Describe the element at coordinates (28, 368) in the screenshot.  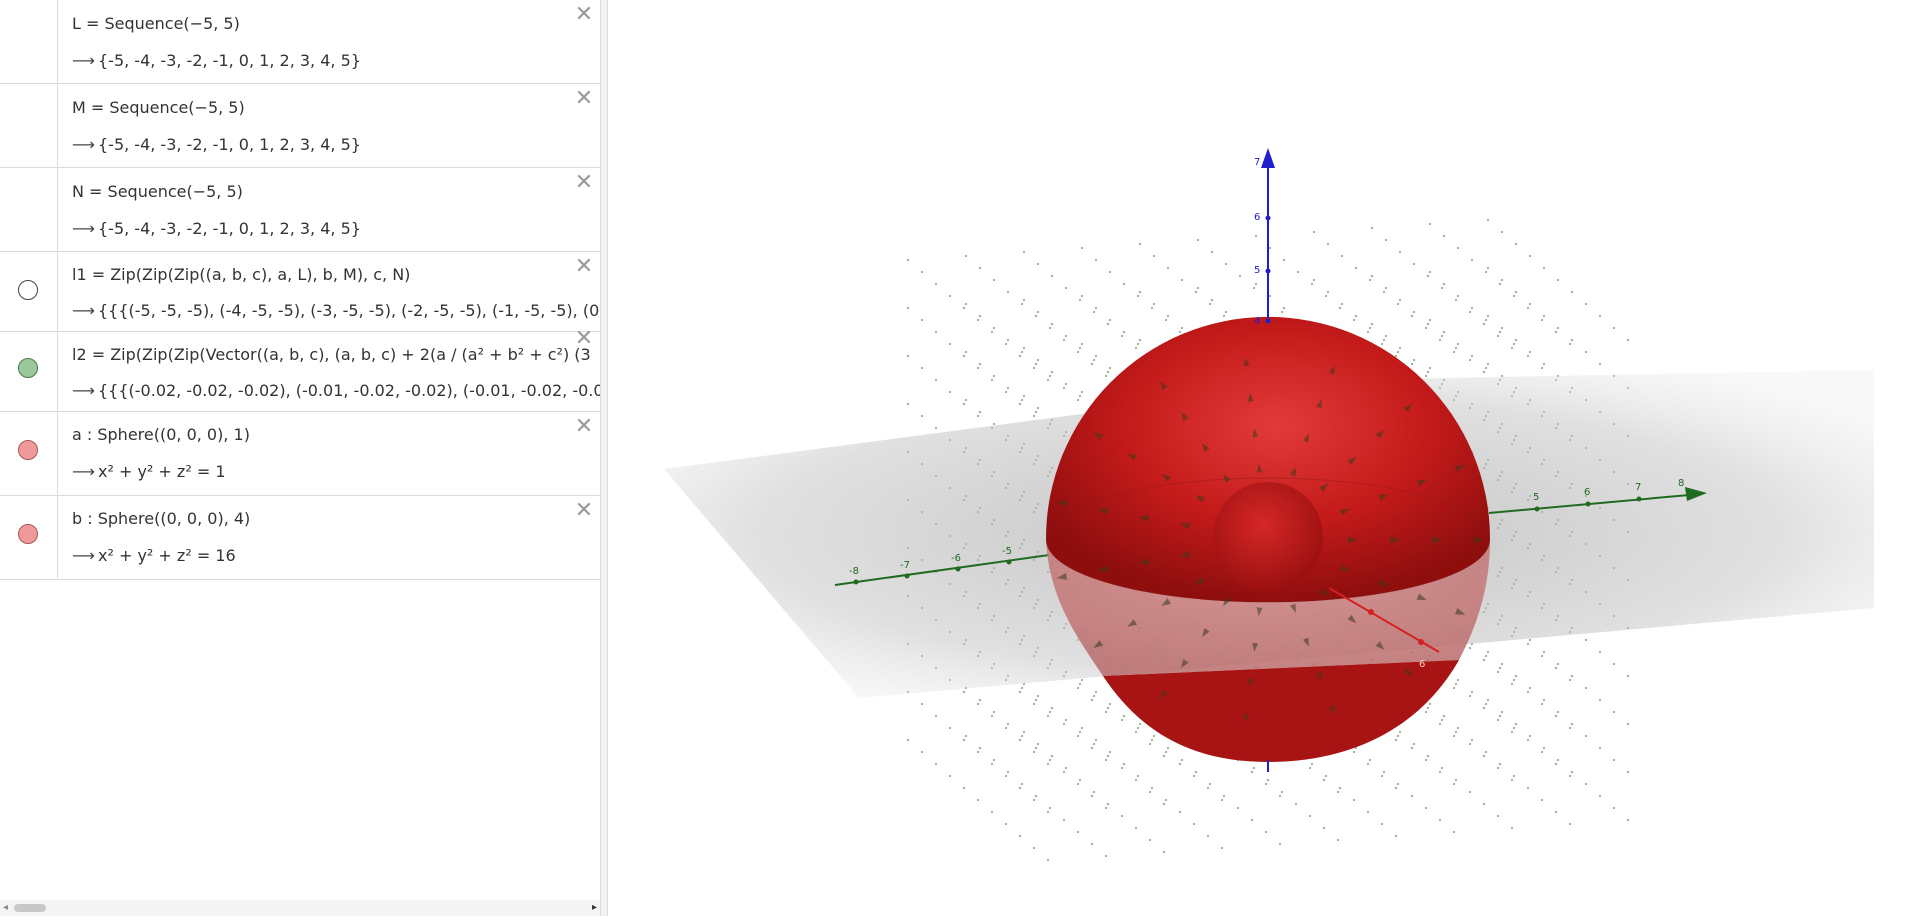
I see `visibility-toggle-green` at that location.